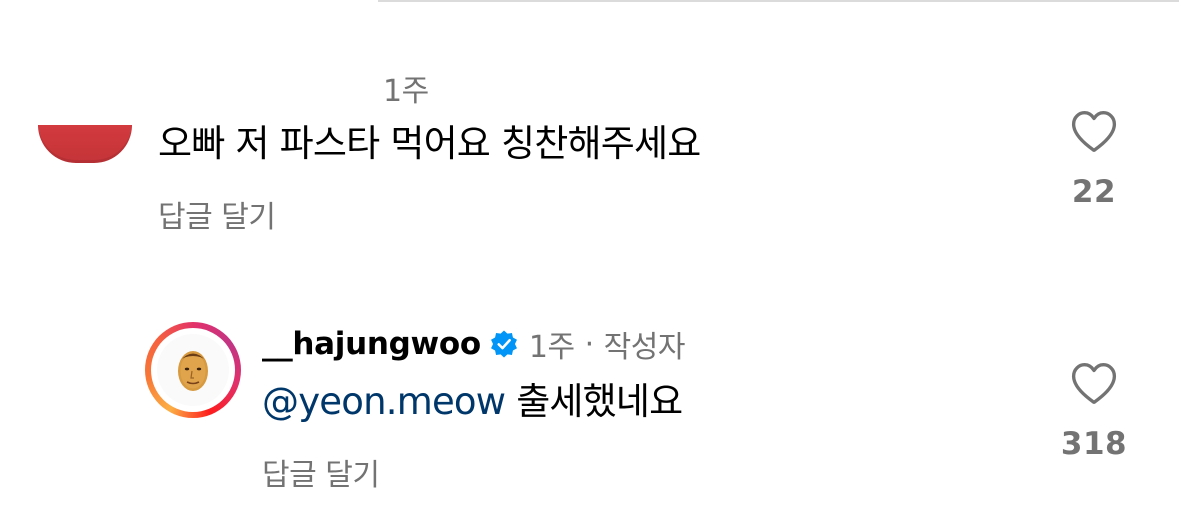 The width and height of the screenshot is (1179, 518). I want to click on face-sticker-icon, so click(193, 371).